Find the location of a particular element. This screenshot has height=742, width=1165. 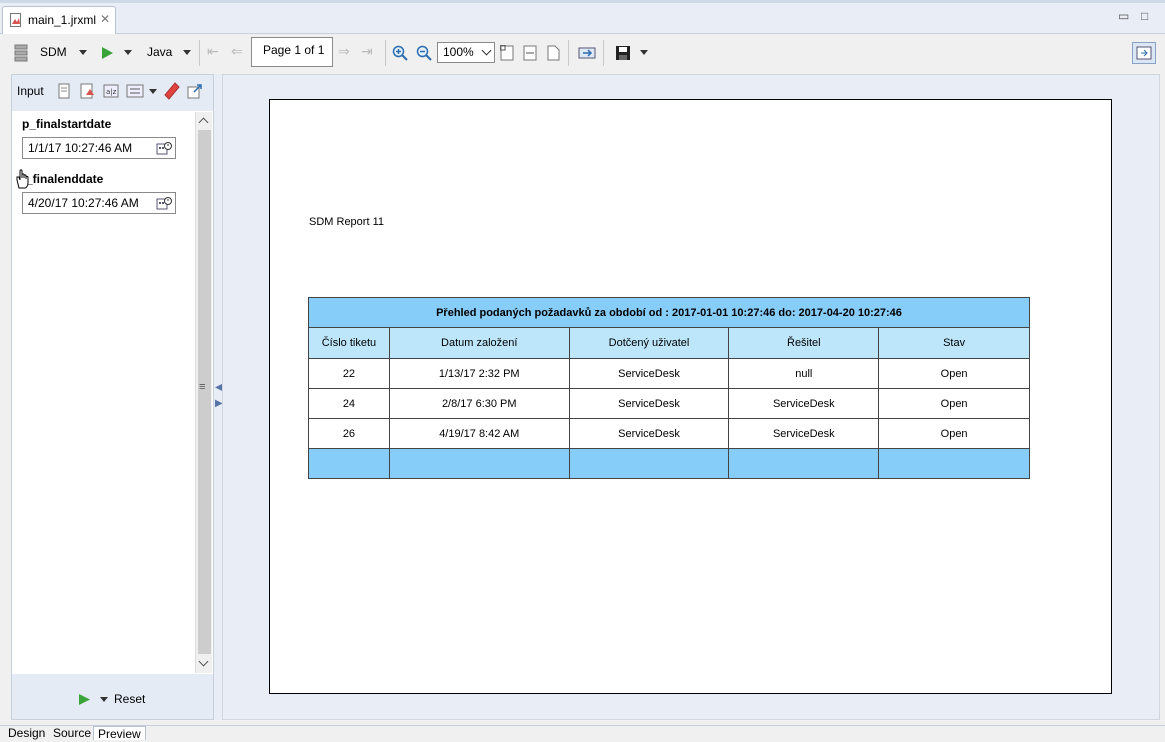

editor-tab-main: main_1.jrxml ✕ is located at coordinates (59, 20).